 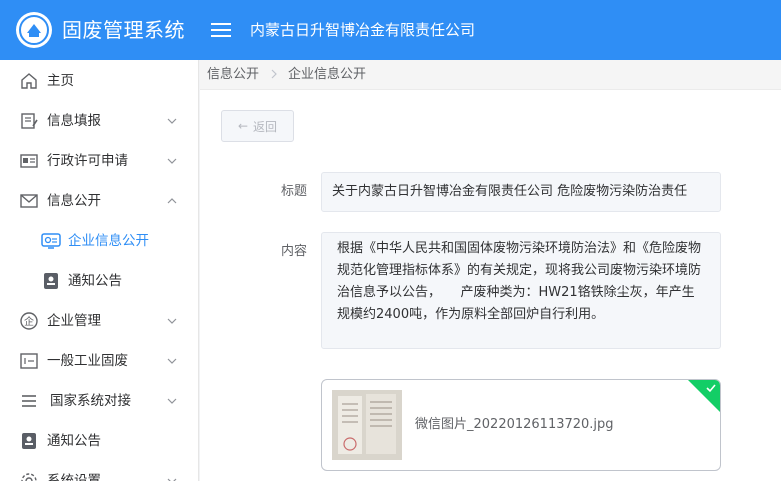 I want to click on id-card-icon, so click(x=29, y=161).